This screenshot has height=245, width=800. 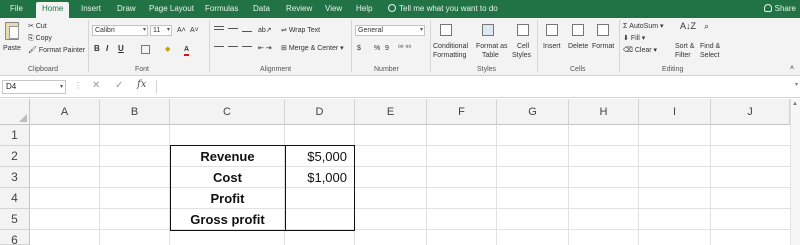 I want to click on paste-icon, so click(x=12, y=31).